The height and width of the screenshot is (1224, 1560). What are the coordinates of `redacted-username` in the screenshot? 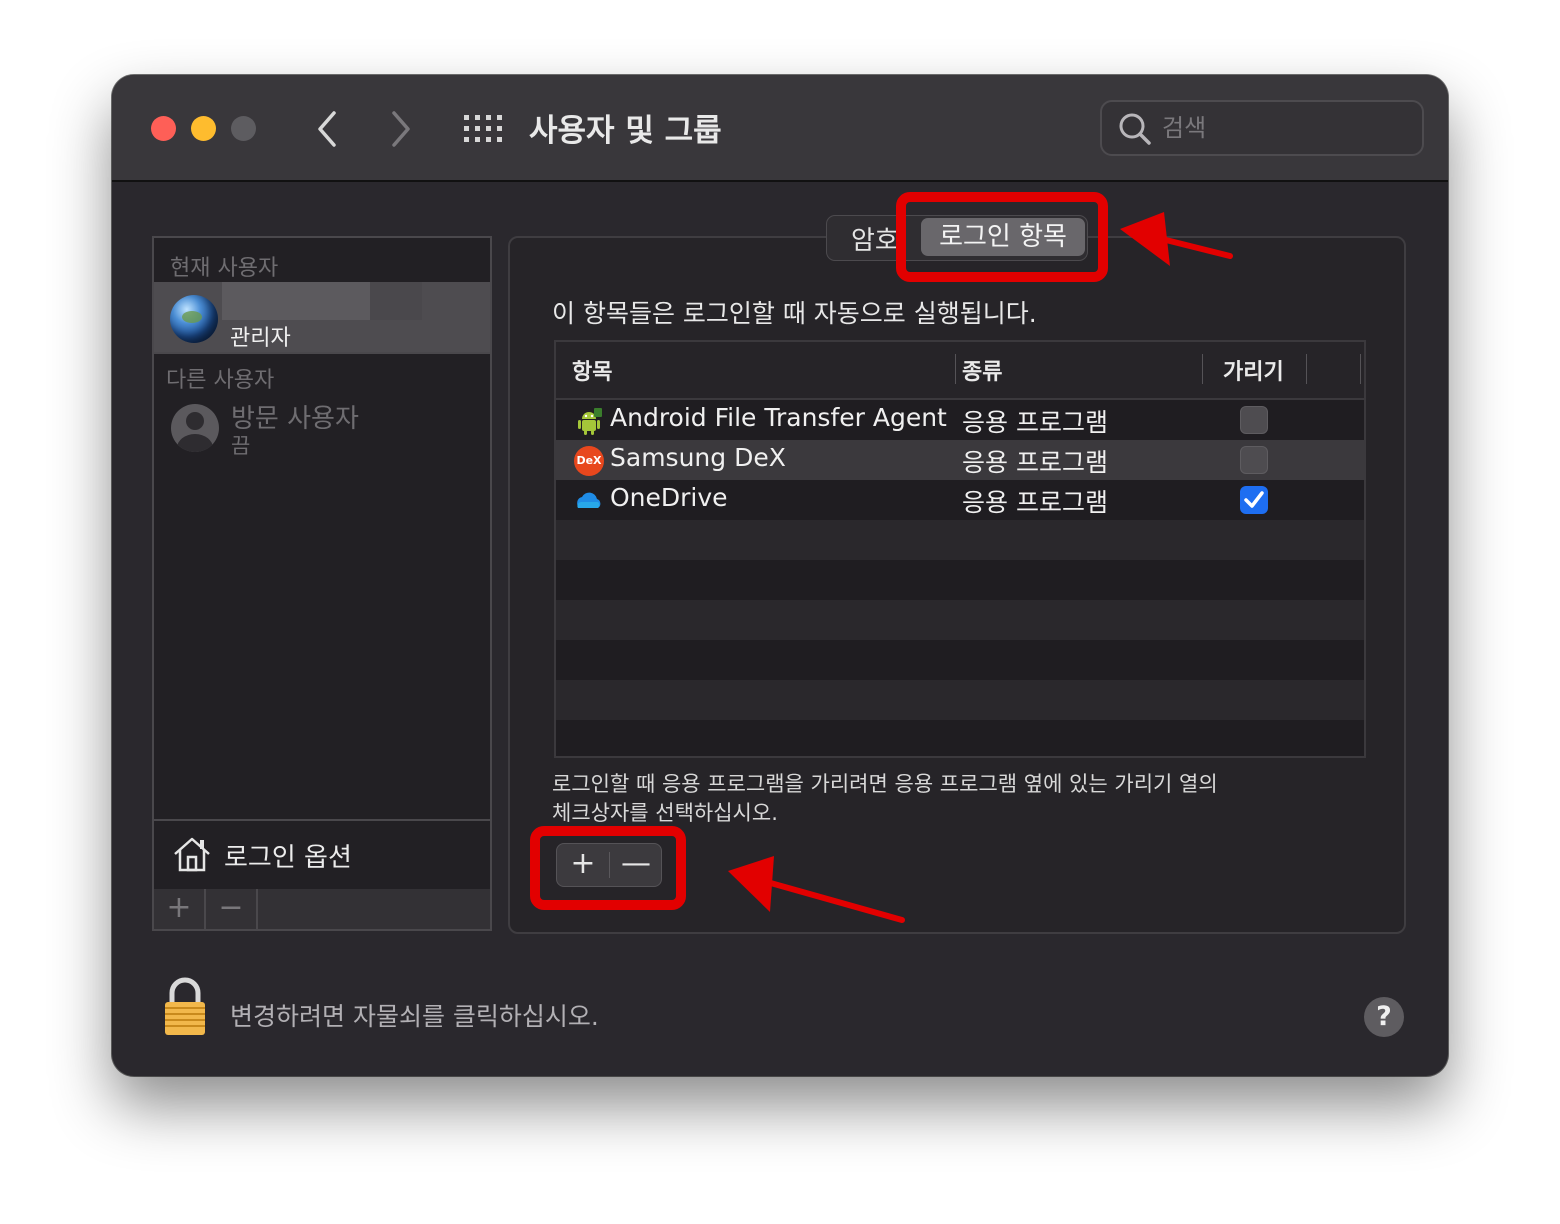 It's located at (296, 301).